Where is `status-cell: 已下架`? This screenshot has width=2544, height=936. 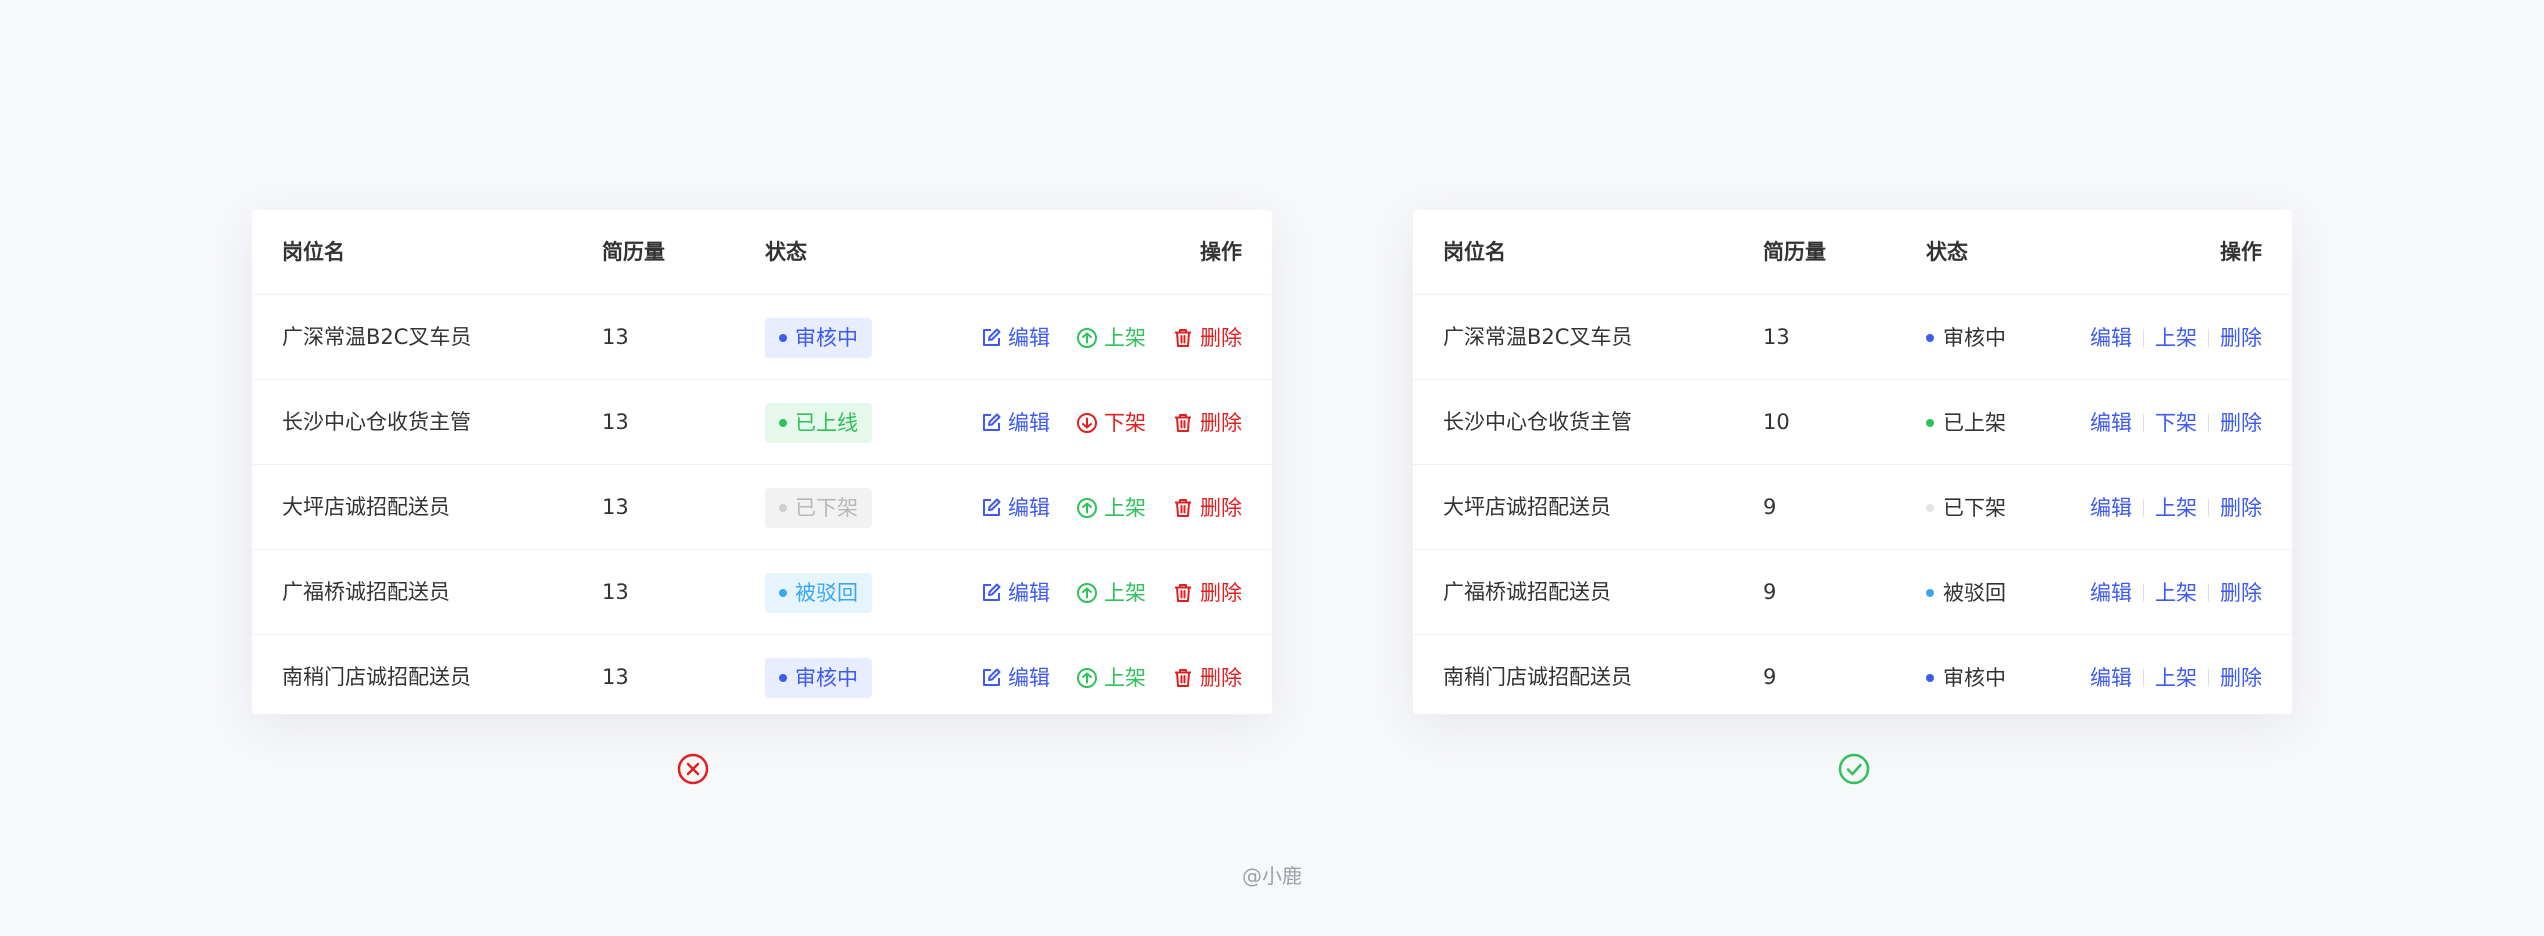 status-cell: 已下架 is located at coordinates (1966, 507).